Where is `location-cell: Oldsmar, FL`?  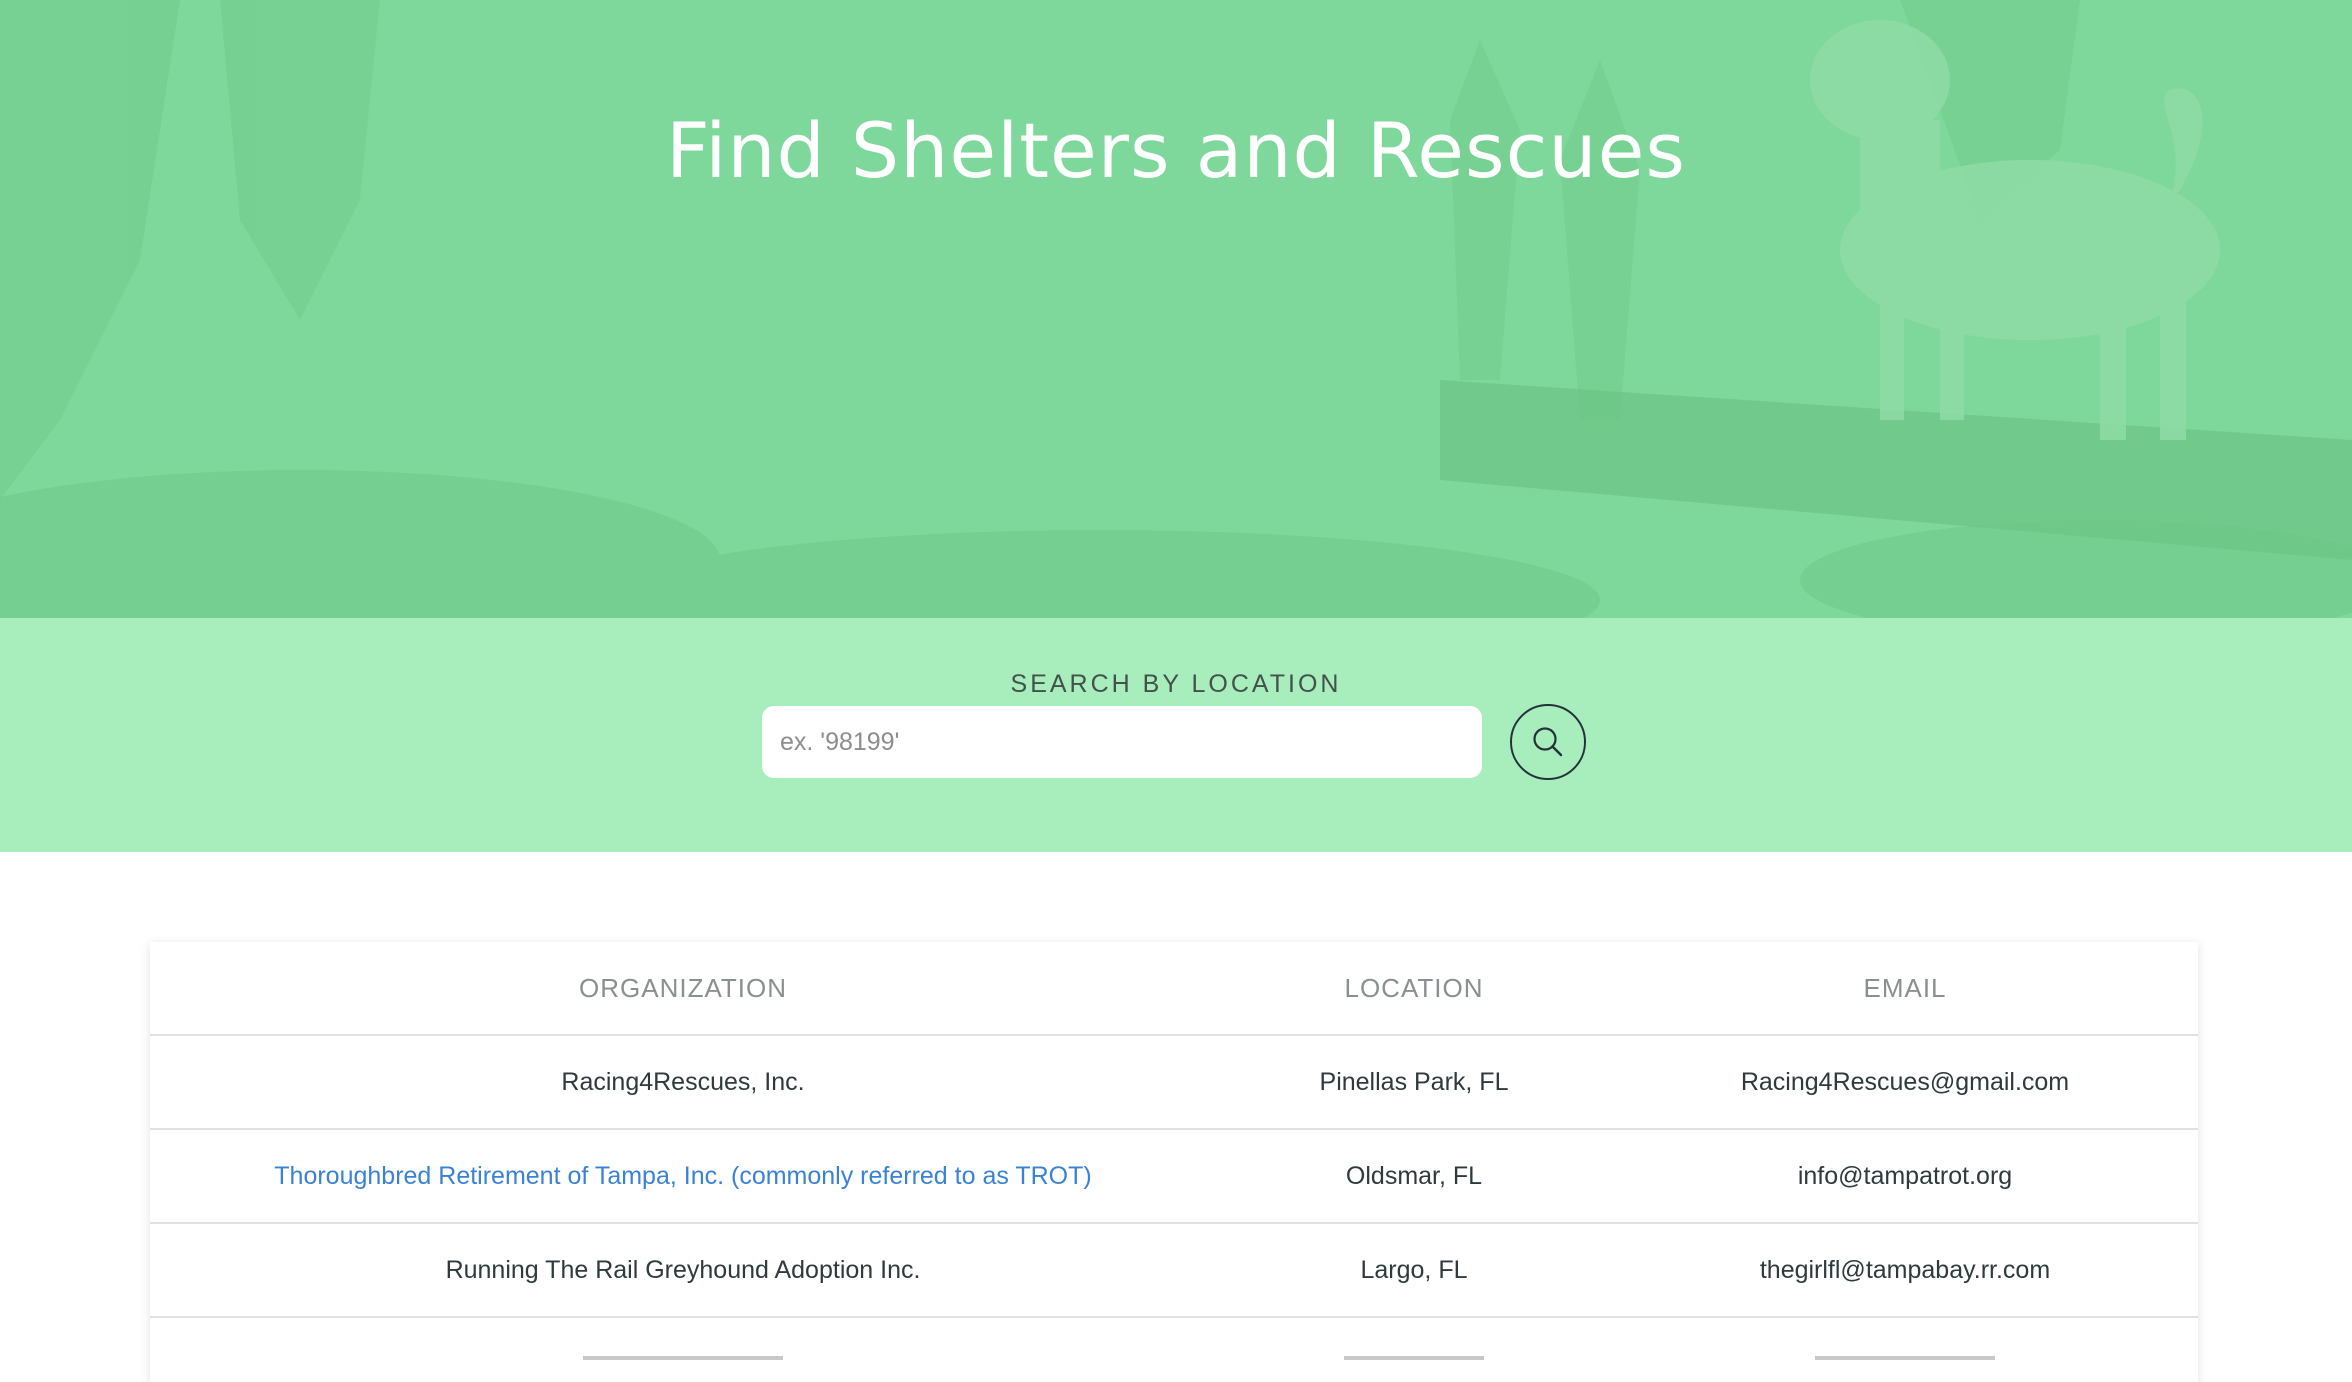 location-cell: Oldsmar, FL is located at coordinates (1414, 1175).